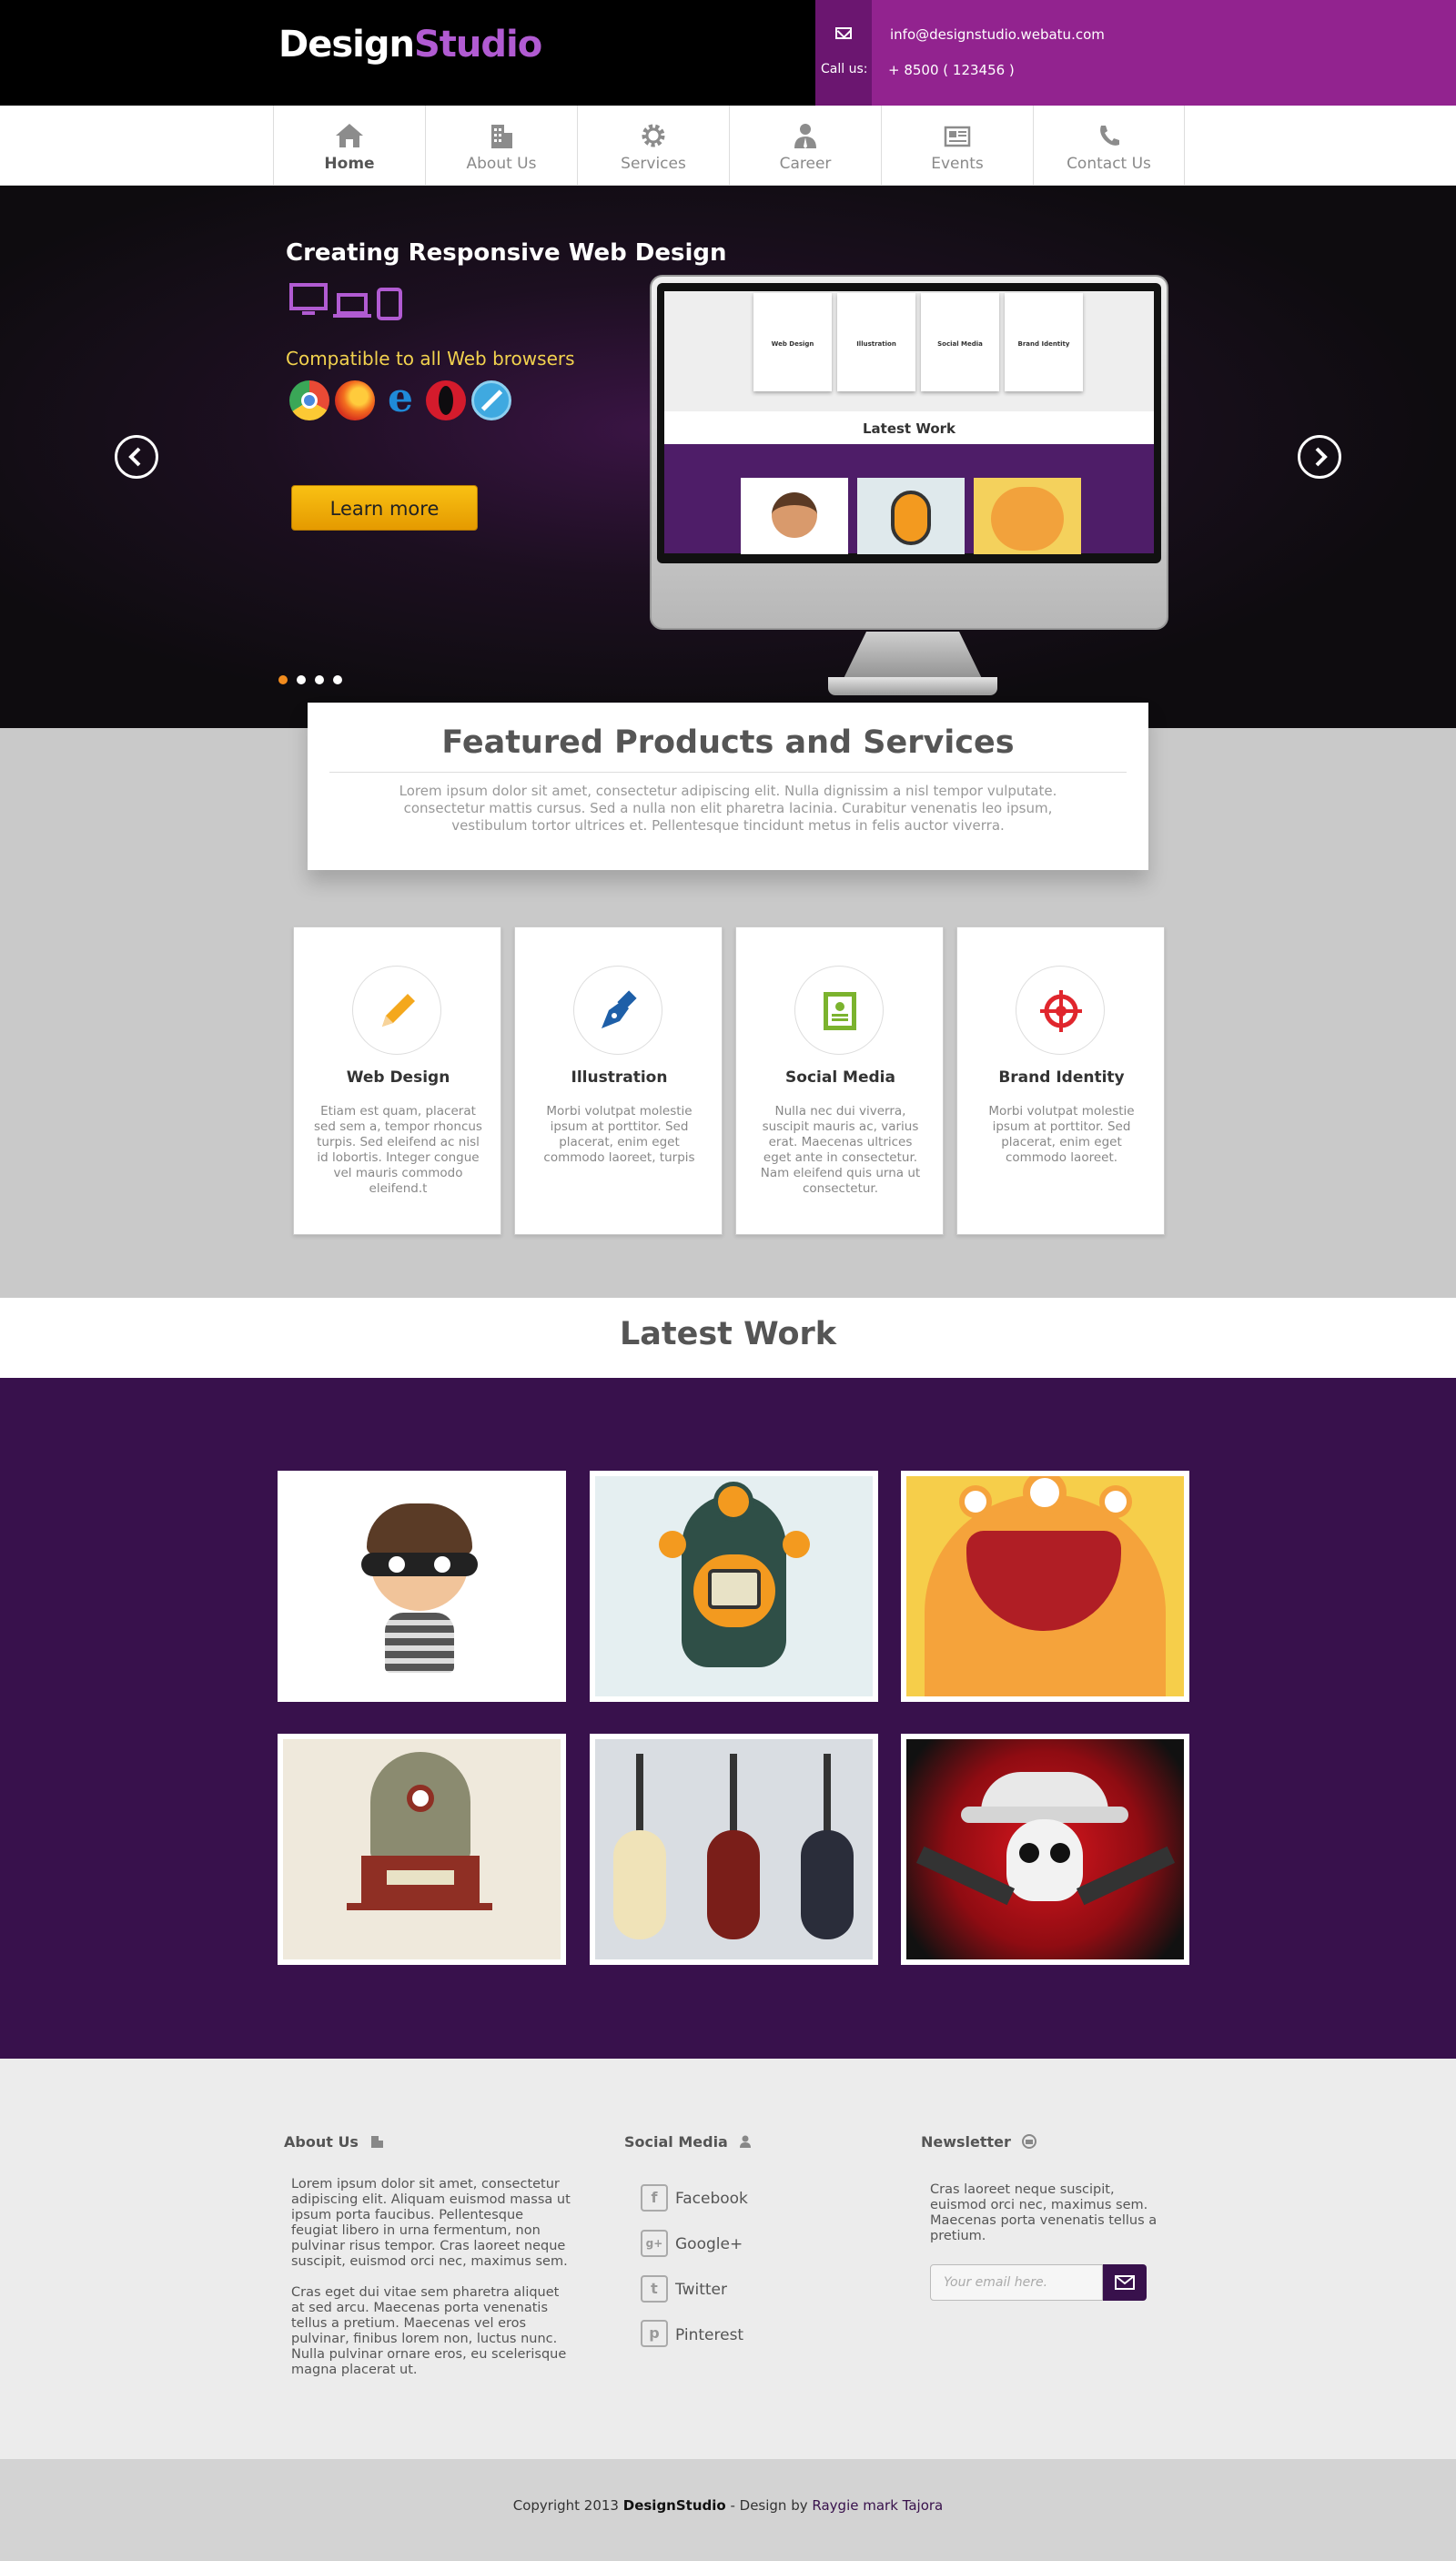 The width and height of the screenshot is (1456, 2561). I want to click on twitter-link: Twitter, so click(701, 2290).